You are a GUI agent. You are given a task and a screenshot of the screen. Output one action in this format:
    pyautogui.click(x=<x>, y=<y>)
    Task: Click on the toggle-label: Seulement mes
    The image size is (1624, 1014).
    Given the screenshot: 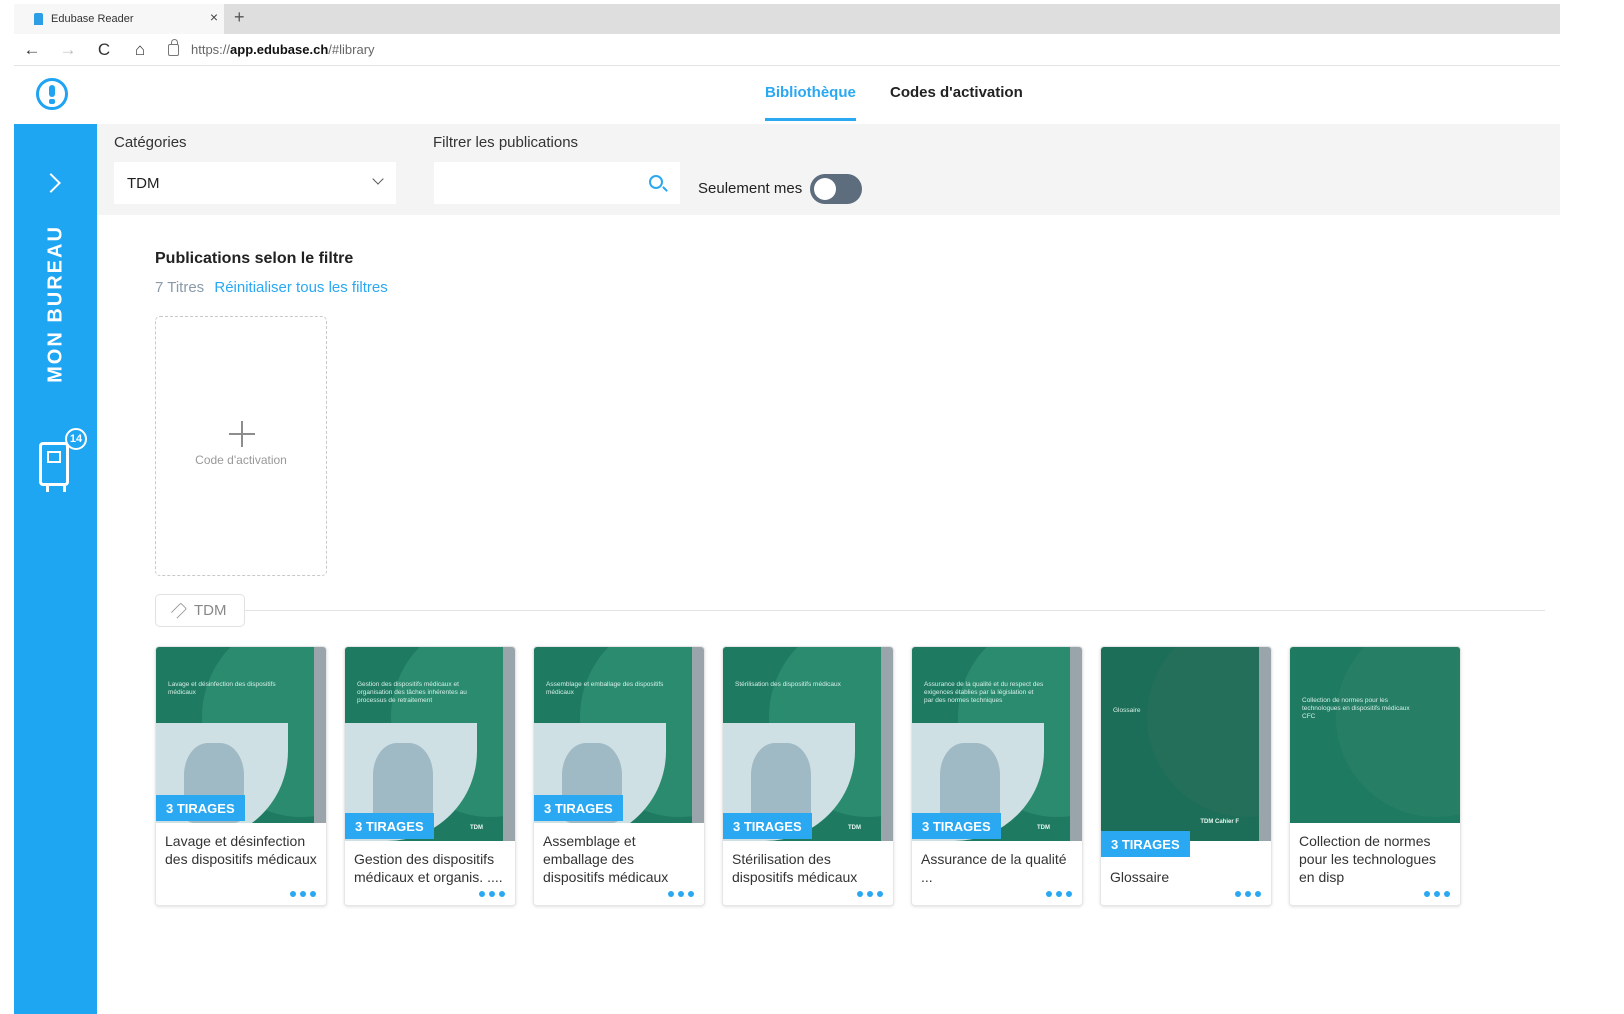 What is the action you would take?
    pyautogui.click(x=750, y=188)
    